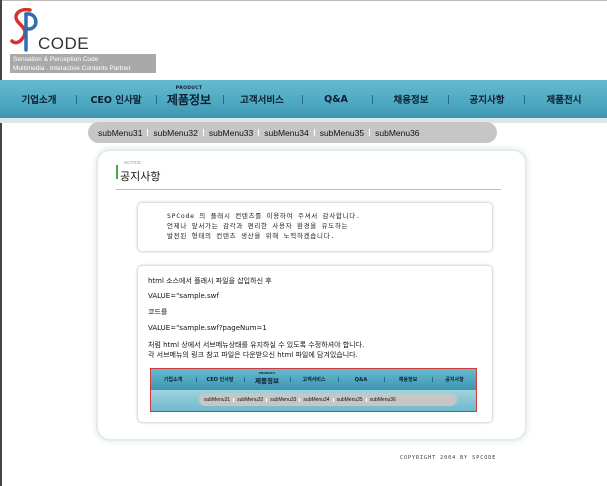  I want to click on nav-item-exhibition: 제품전시, so click(564, 99).